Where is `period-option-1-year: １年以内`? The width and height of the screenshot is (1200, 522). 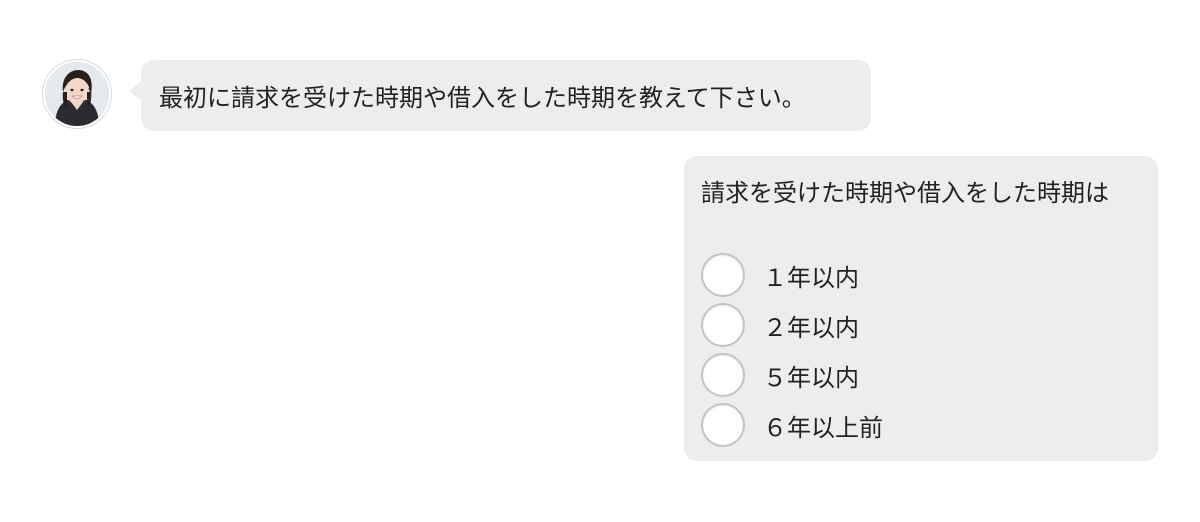
period-option-1-year: １年以内 is located at coordinates (920, 275).